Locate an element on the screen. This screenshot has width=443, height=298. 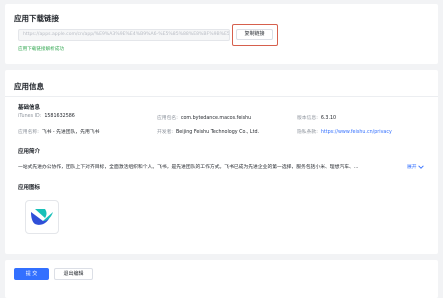
app-icon-label: 应用图标 is located at coordinates (29, 188).